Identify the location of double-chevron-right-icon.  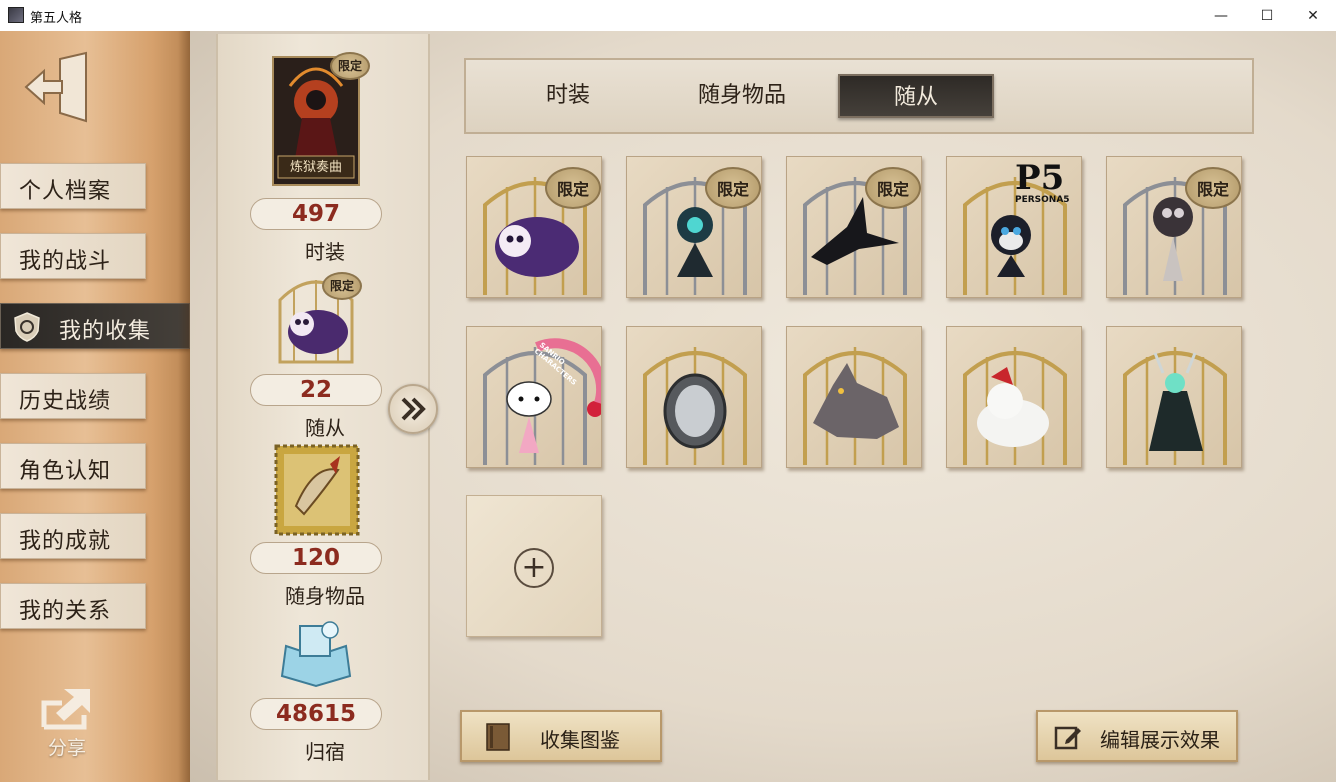
(413, 409).